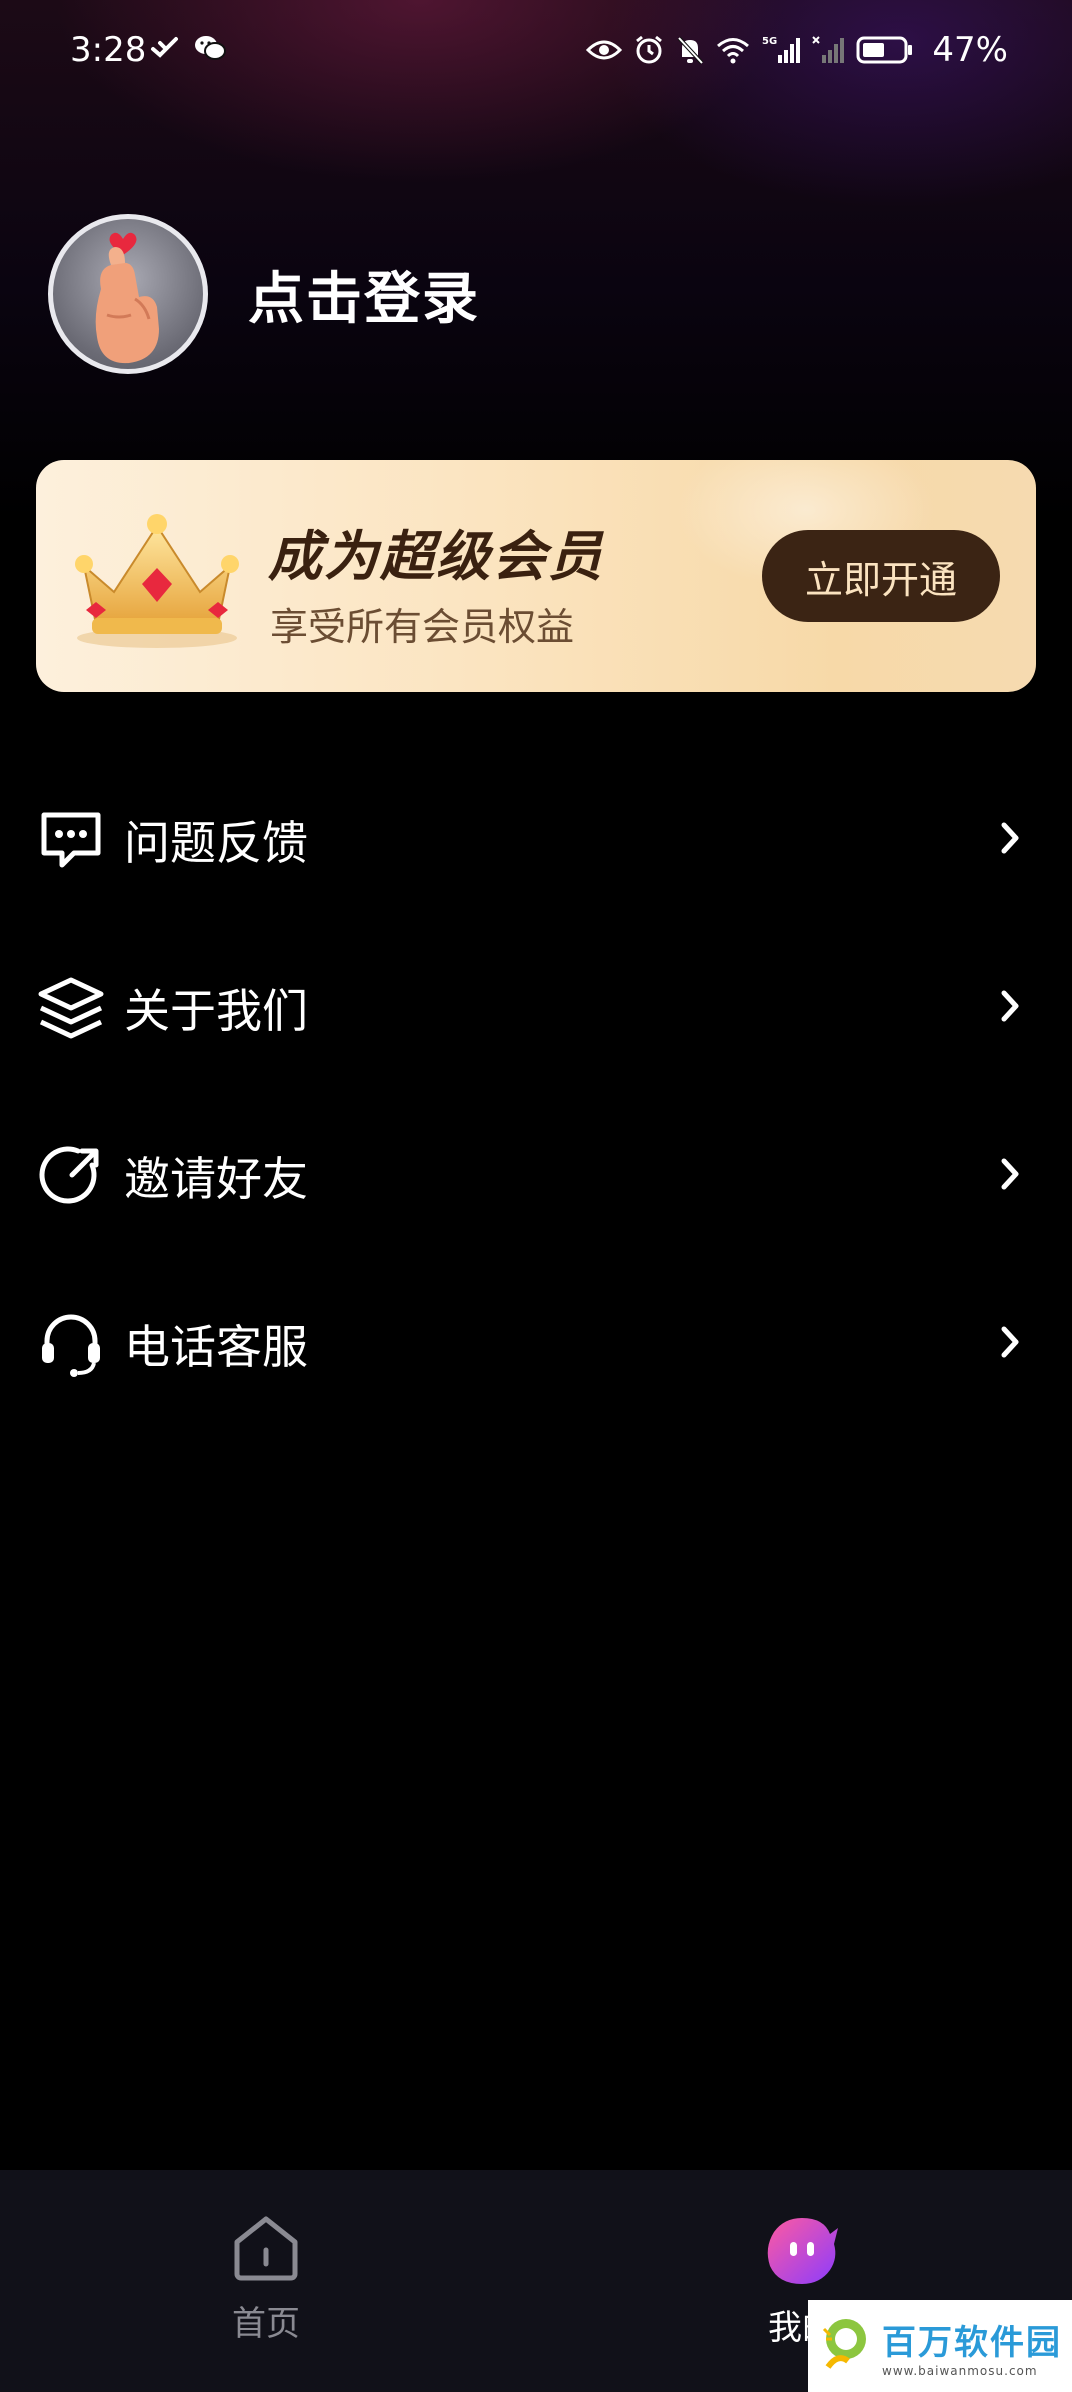  Describe the element at coordinates (649, 50) in the screenshot. I see `alarm-icon` at that location.